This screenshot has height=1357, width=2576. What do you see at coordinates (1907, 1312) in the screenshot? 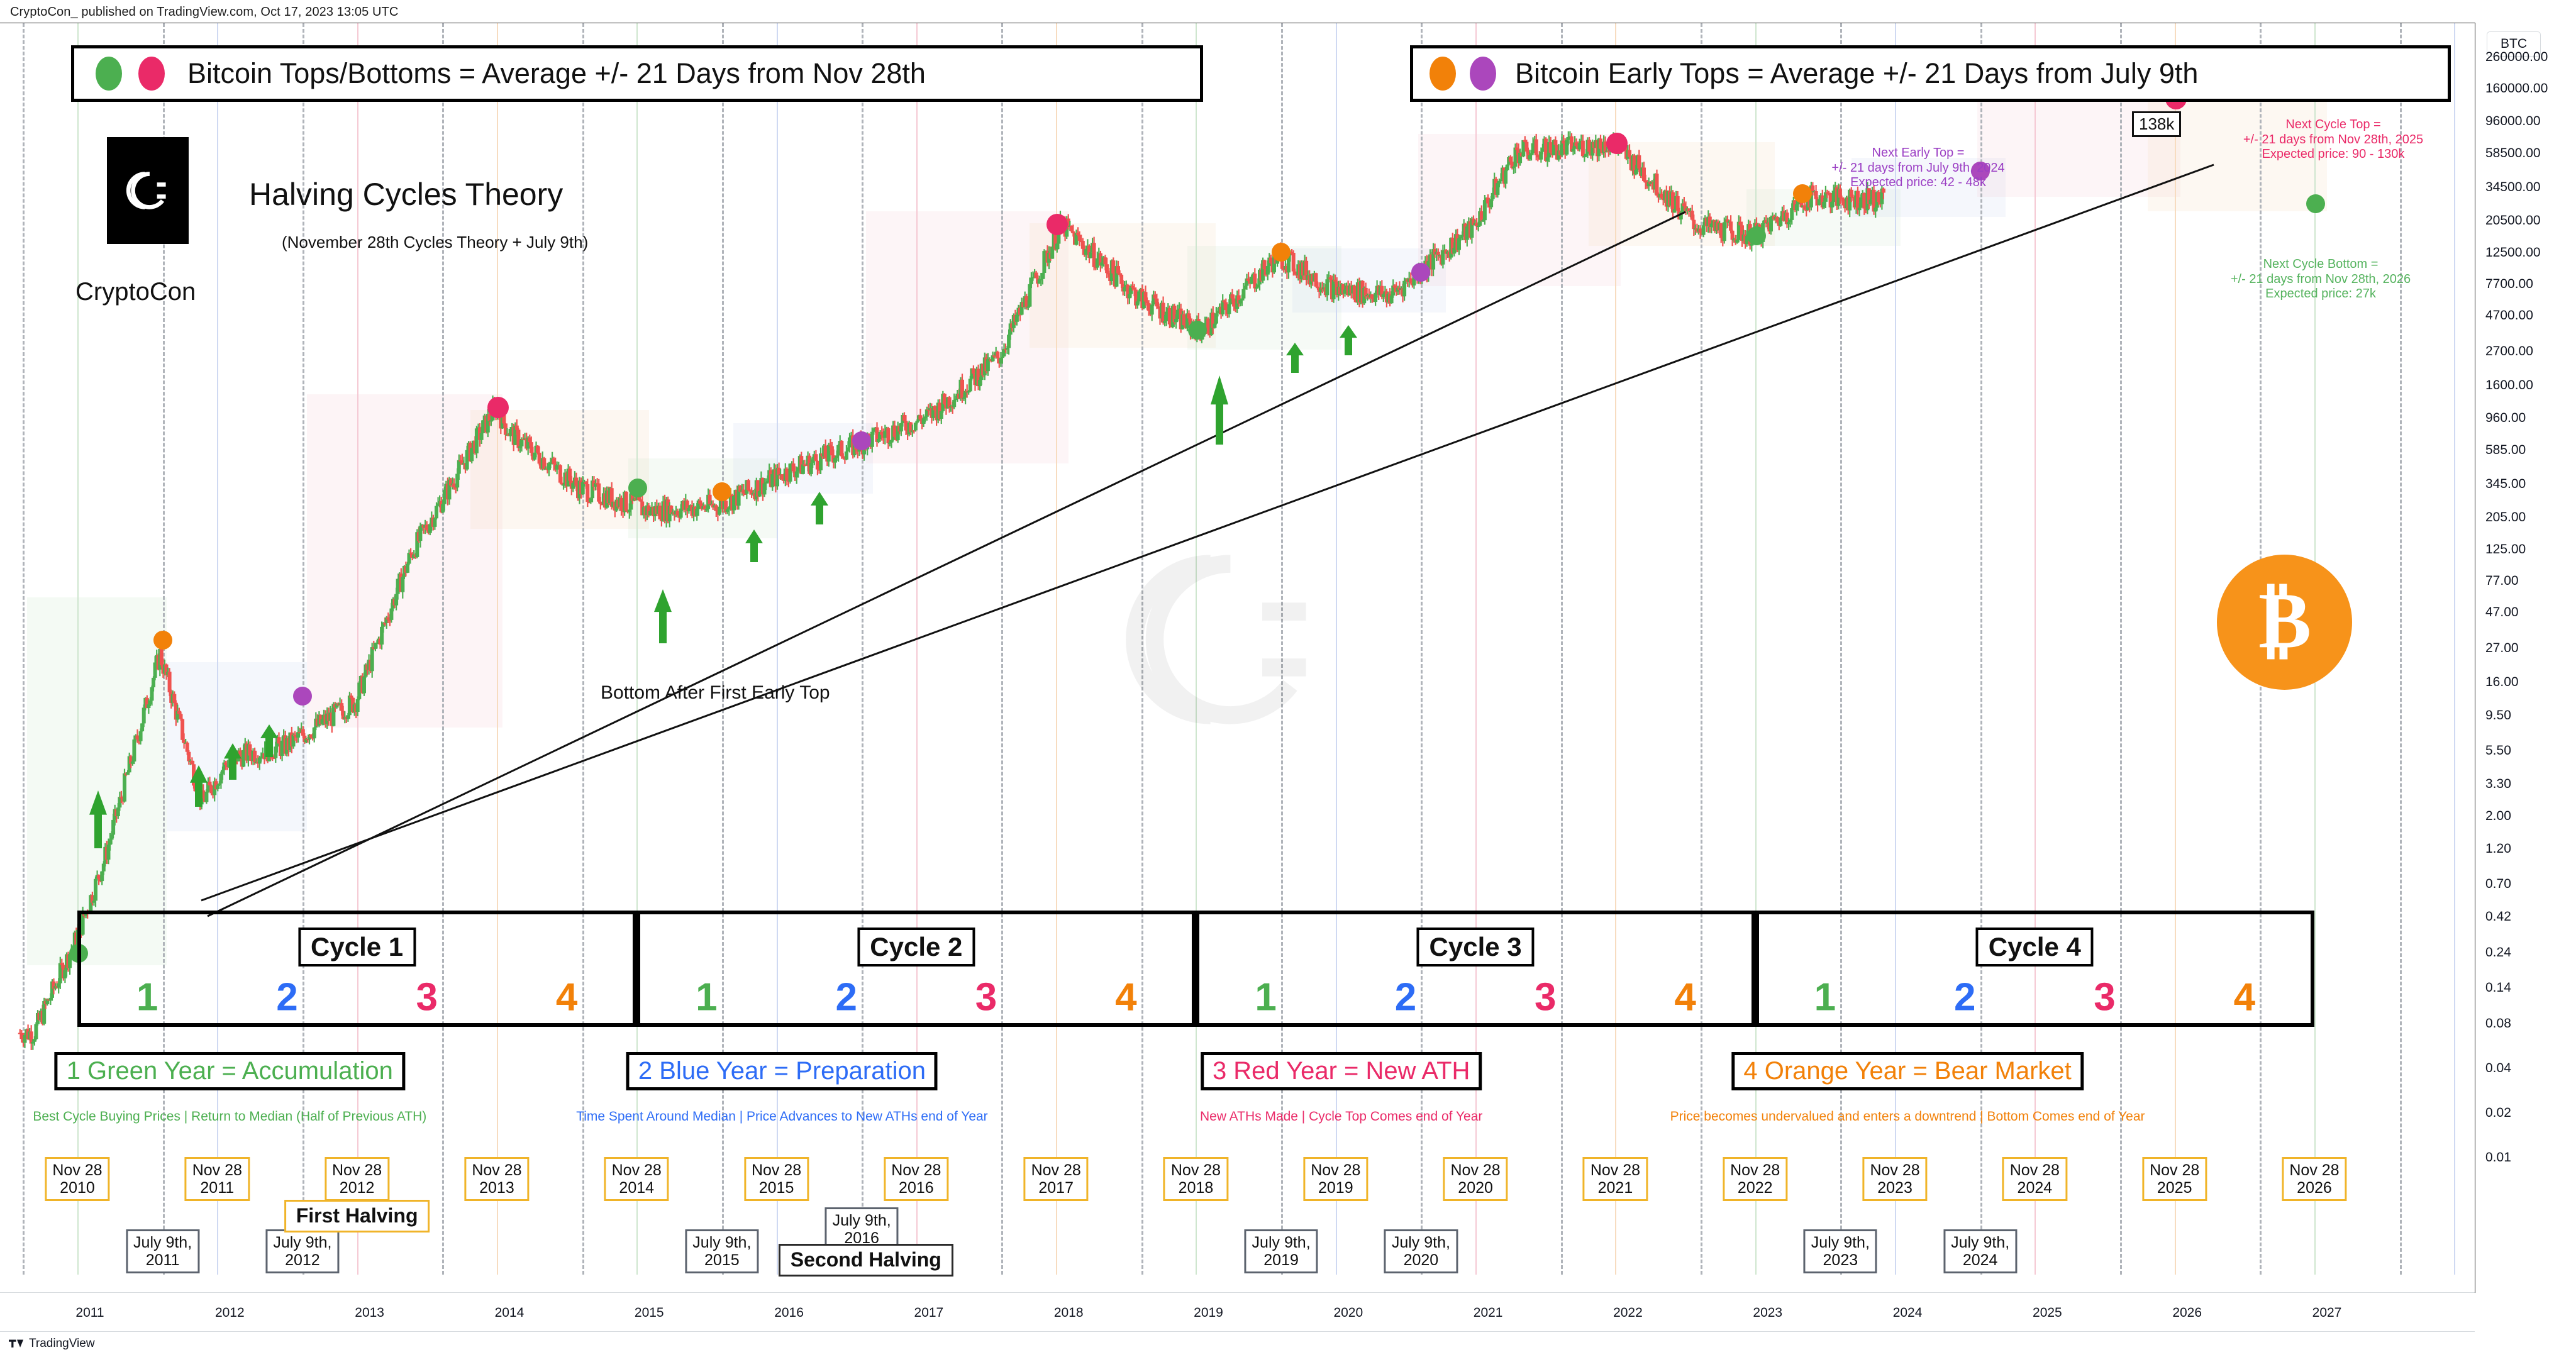
I see `time-tick: 2024` at bounding box center [1907, 1312].